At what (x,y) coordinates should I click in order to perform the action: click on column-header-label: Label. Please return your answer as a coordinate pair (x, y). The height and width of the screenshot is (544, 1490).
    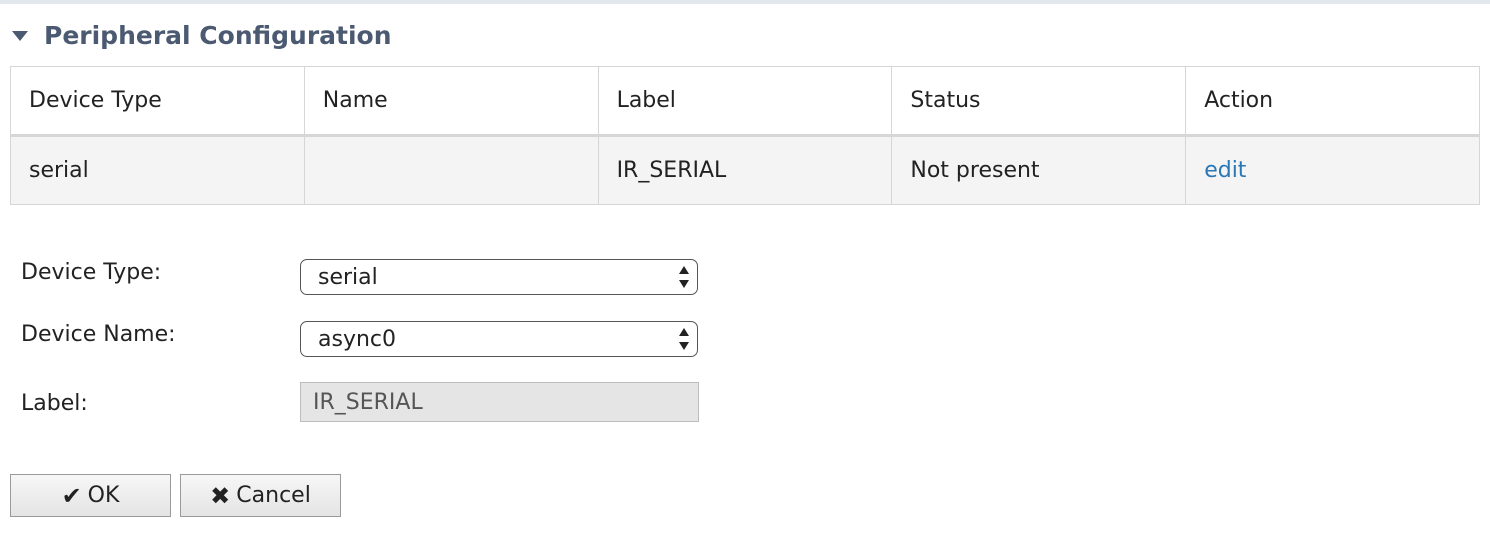
    Looking at the image, I should click on (745, 101).